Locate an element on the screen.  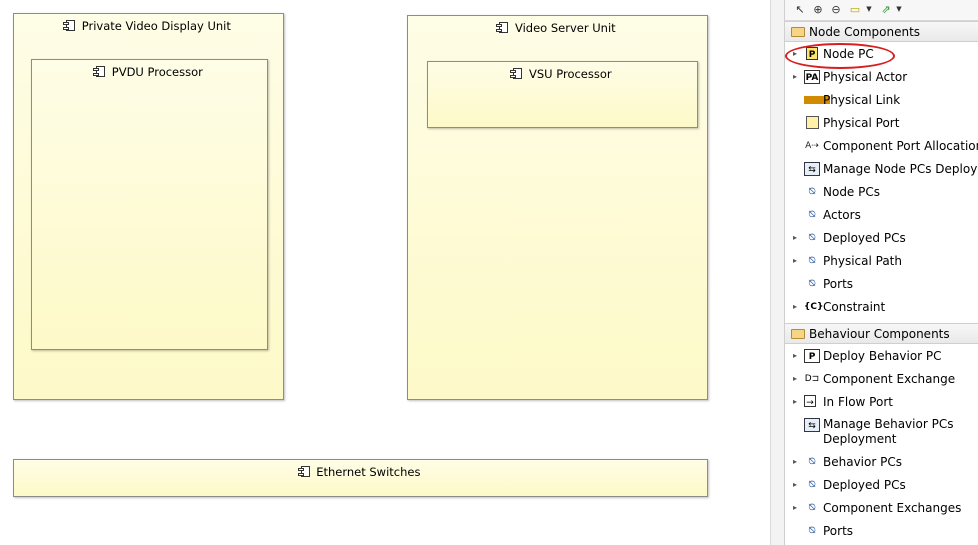
palette-item-node-pcs: ⦰ Node PCs is located at coordinates (881, 192).